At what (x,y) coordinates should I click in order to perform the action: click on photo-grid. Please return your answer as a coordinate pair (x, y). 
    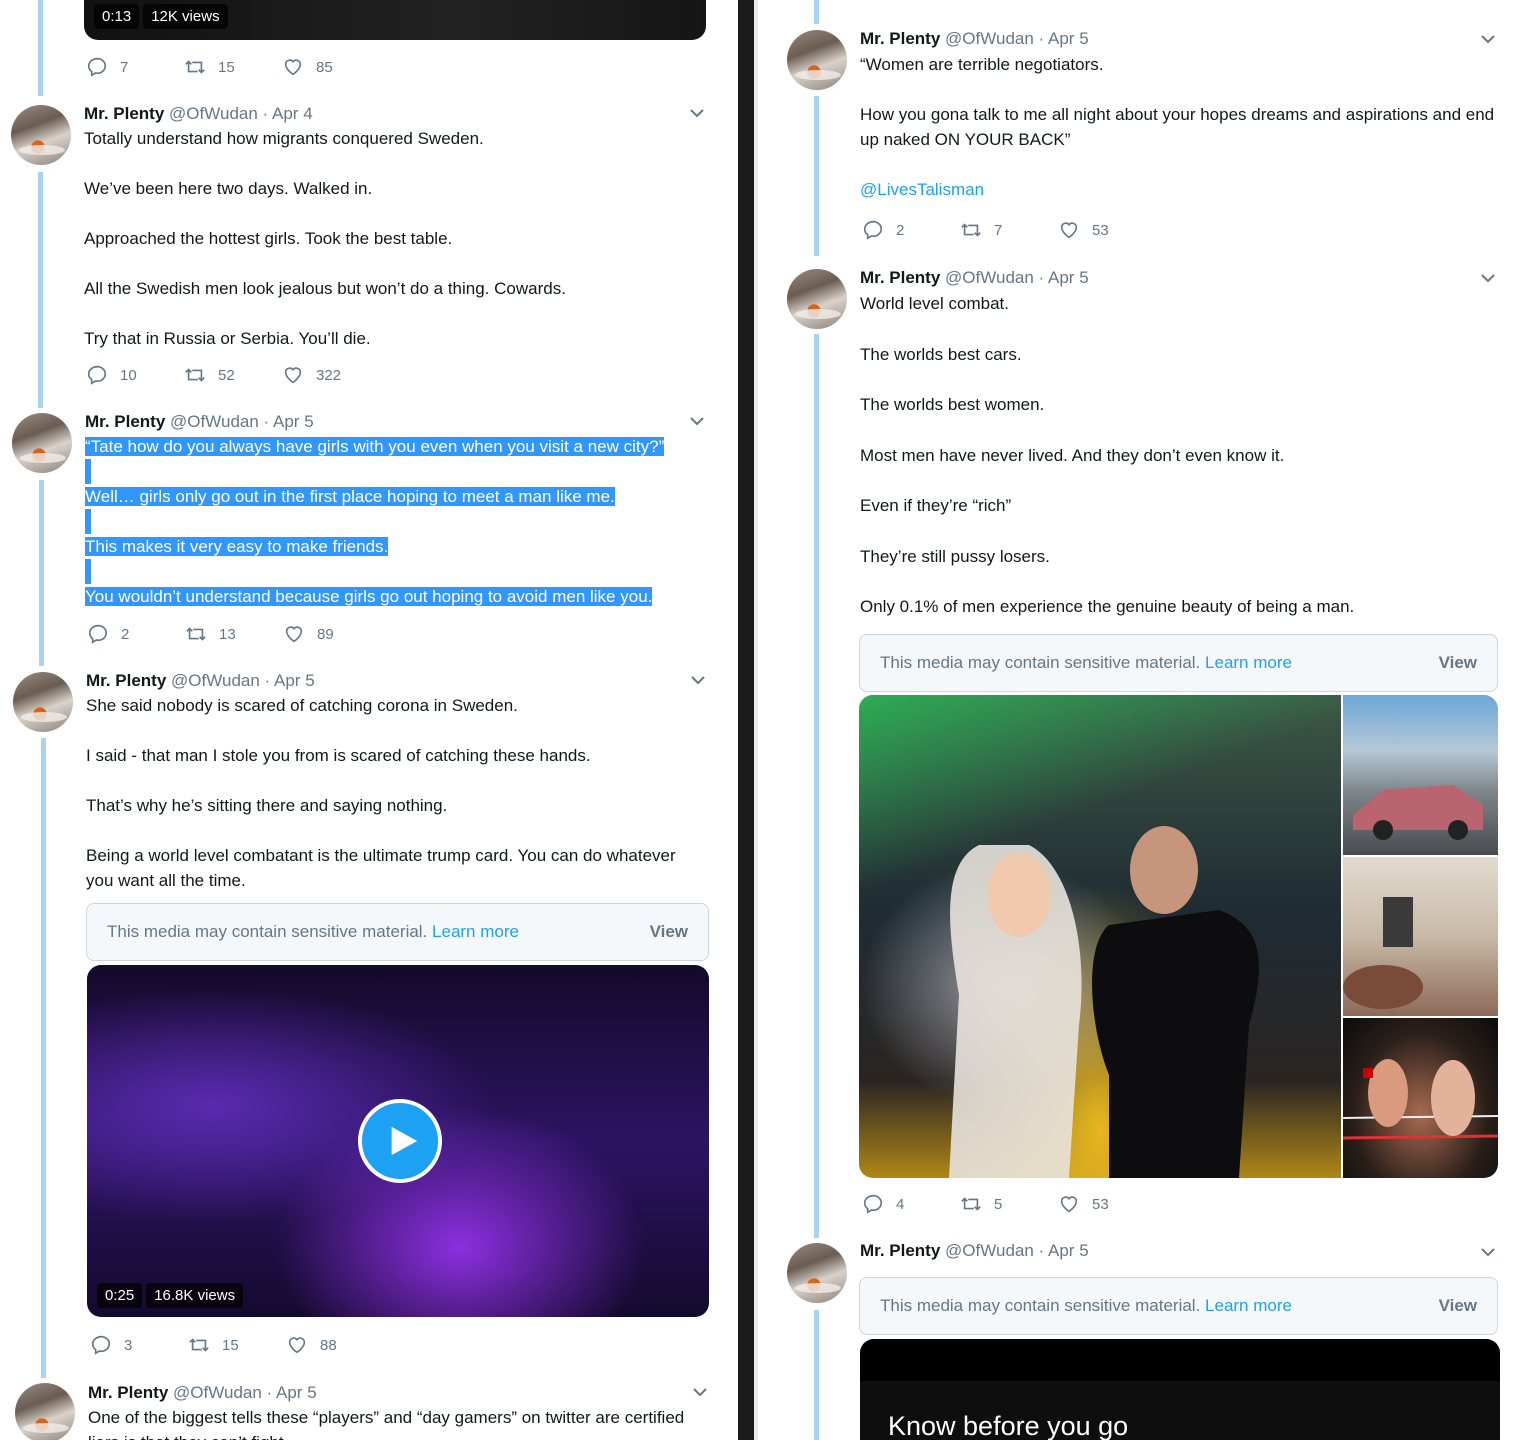
    Looking at the image, I should click on (1178, 936).